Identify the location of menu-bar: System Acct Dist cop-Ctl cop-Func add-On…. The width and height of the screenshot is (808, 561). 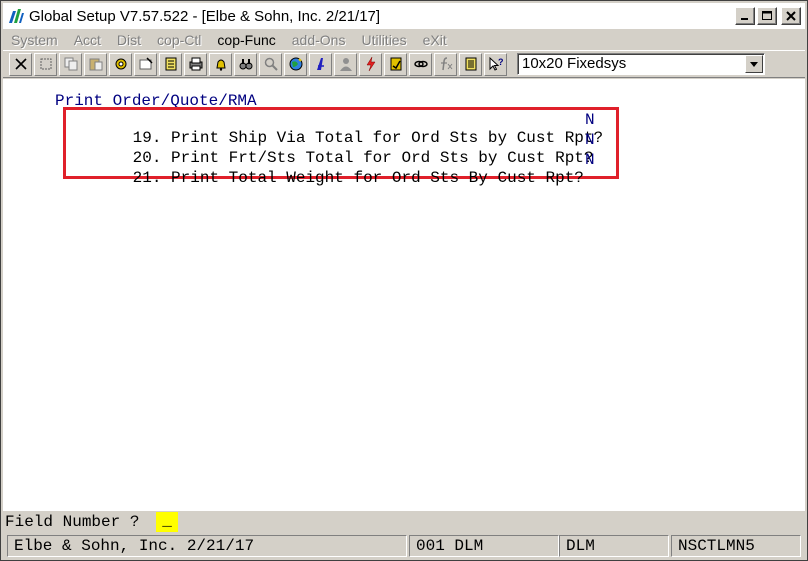
(404, 40).